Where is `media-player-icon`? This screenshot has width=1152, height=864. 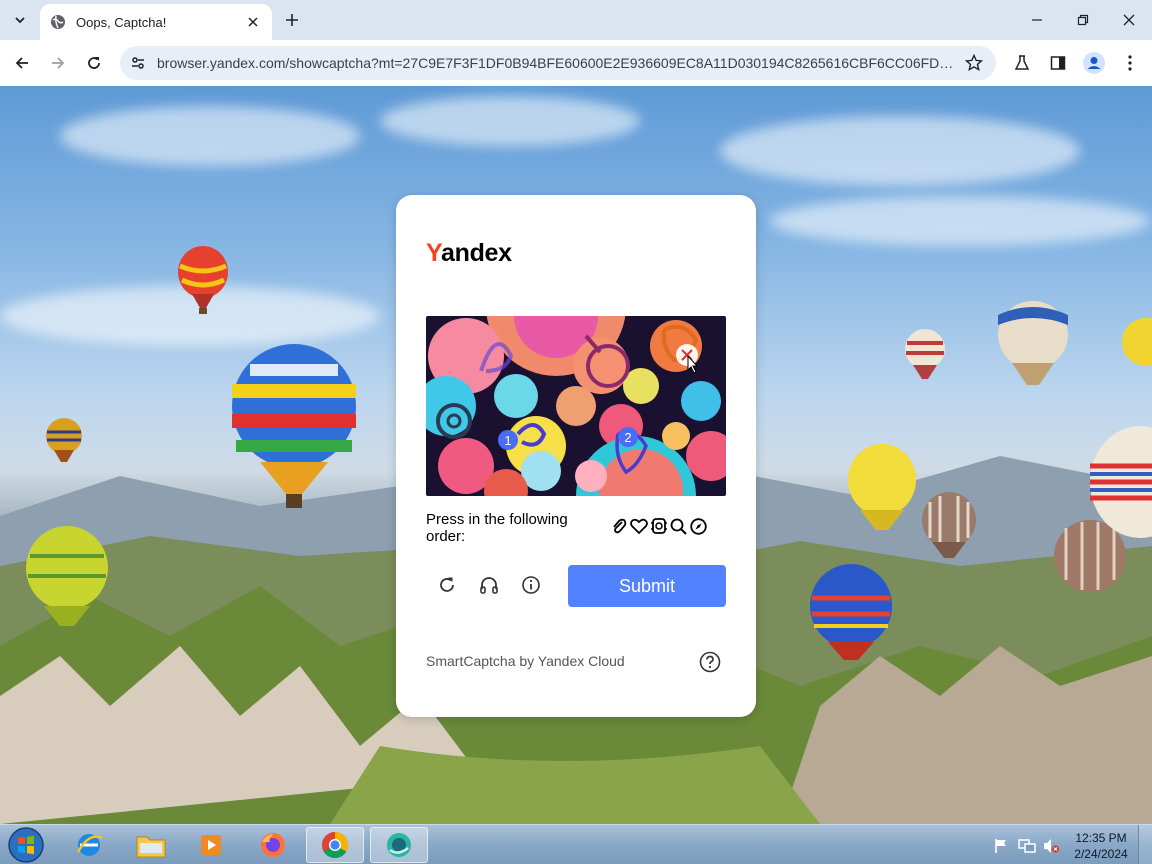
media-player-icon is located at coordinates (211, 845).